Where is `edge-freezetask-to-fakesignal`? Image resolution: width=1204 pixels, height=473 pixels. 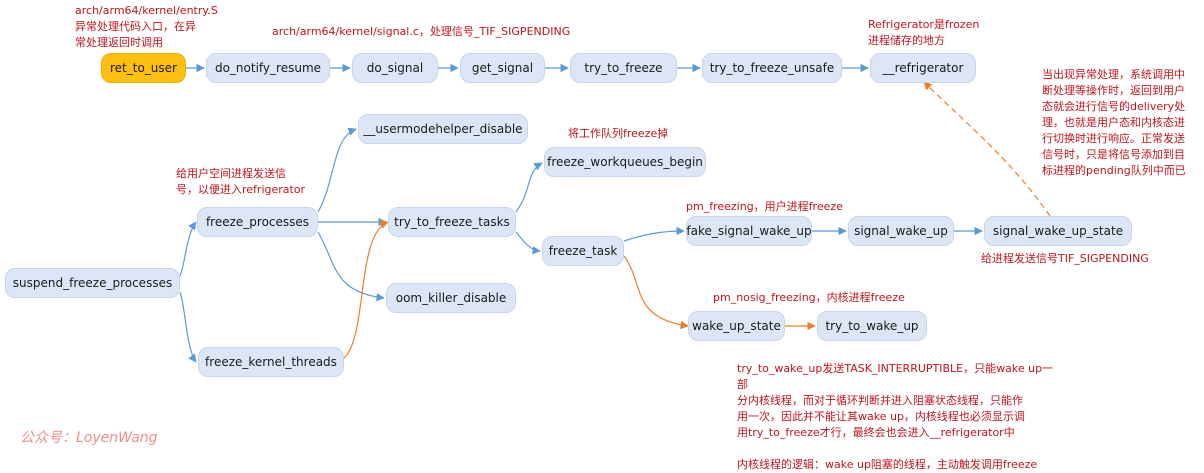 edge-freezetask-to-fakesignal is located at coordinates (654, 234).